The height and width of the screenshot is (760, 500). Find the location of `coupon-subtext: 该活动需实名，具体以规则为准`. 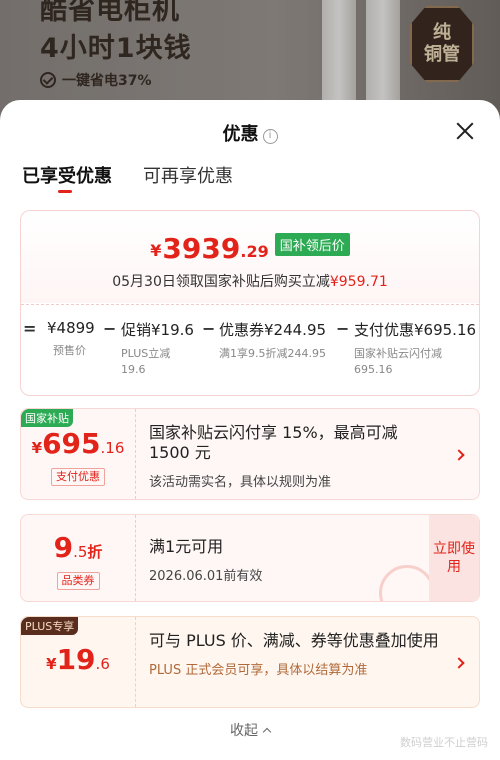

coupon-subtext: 该活动需实名，具体以规则为准 is located at coordinates (240, 482).